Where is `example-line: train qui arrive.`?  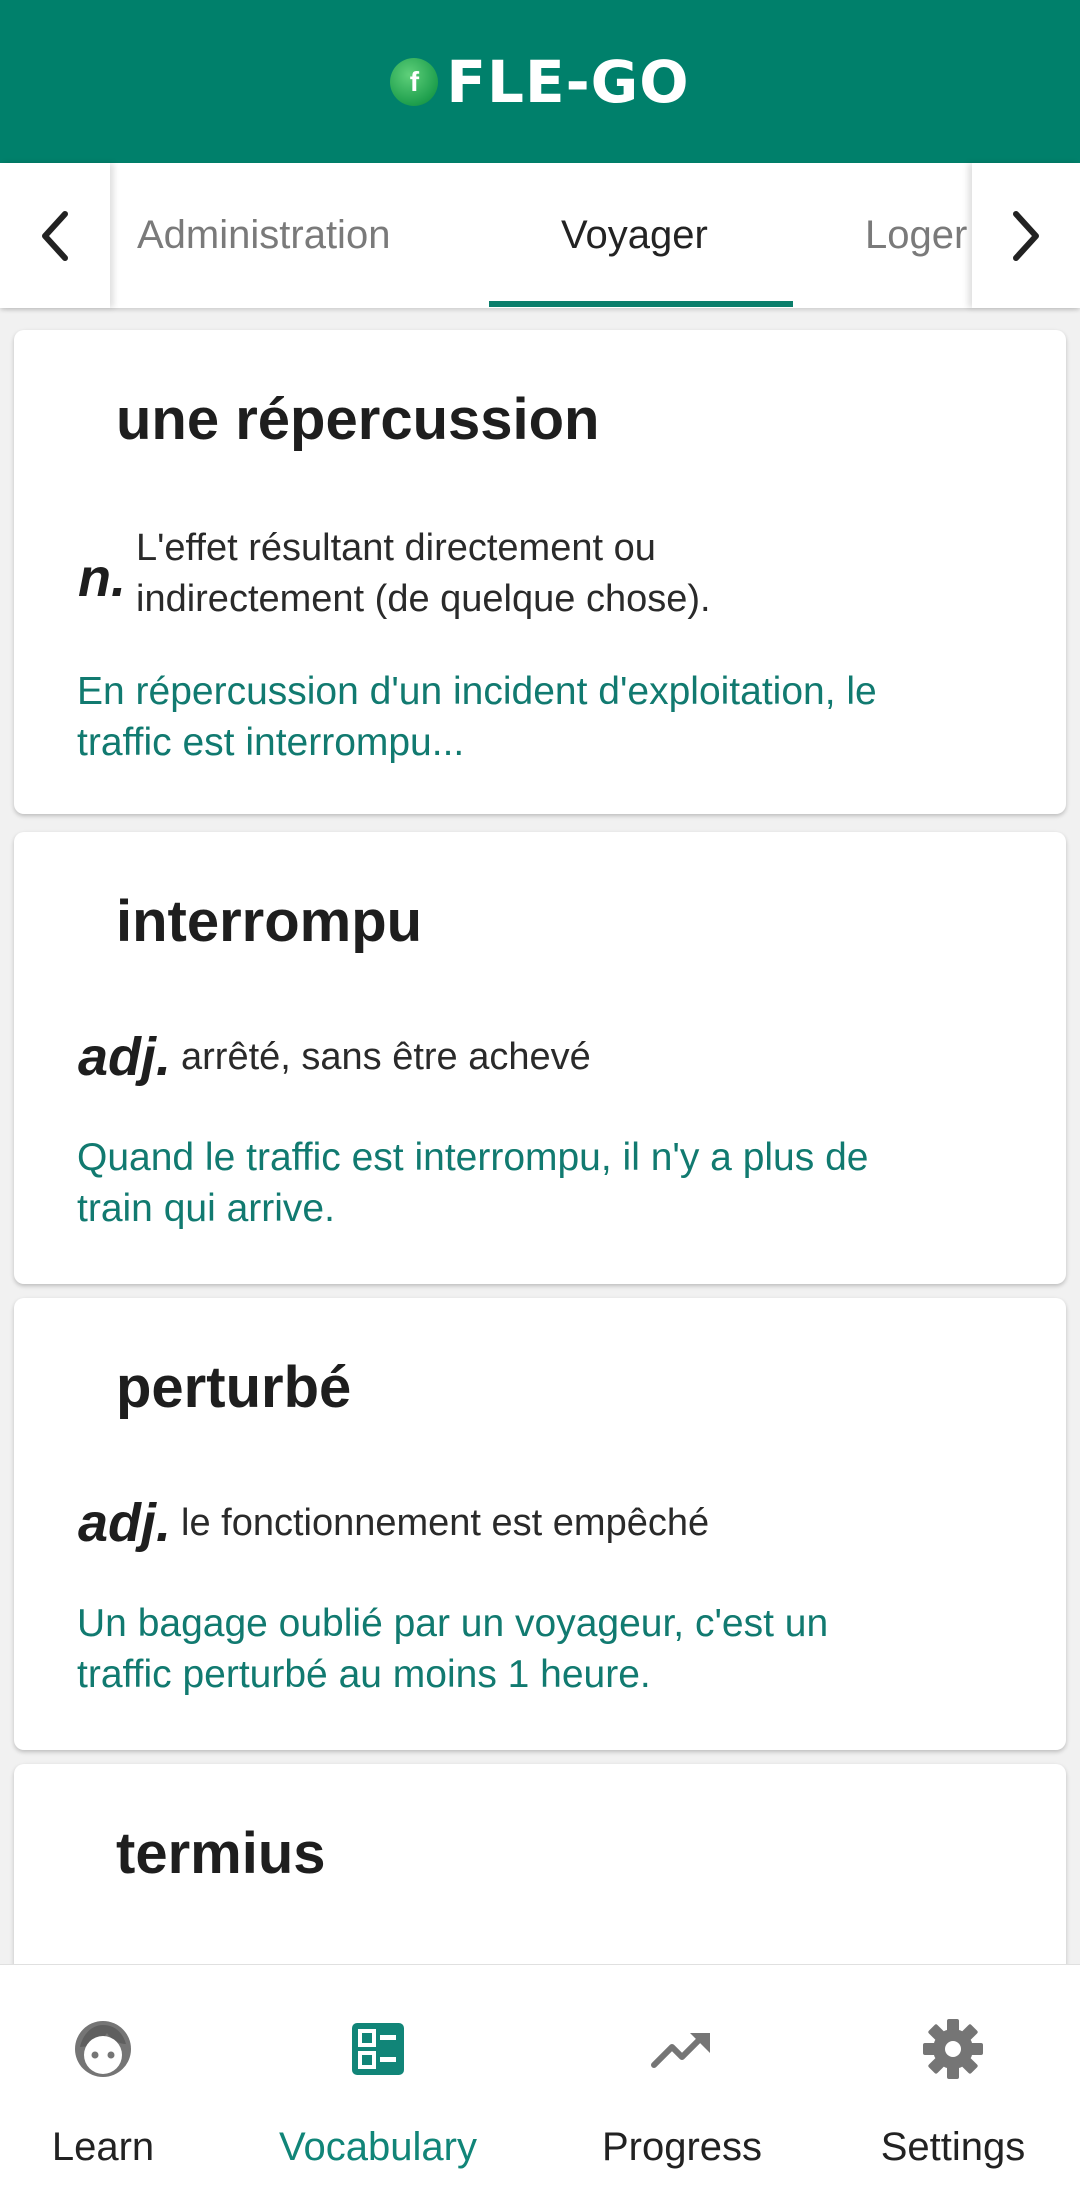
example-line: train qui arrive. is located at coordinates (206, 1208).